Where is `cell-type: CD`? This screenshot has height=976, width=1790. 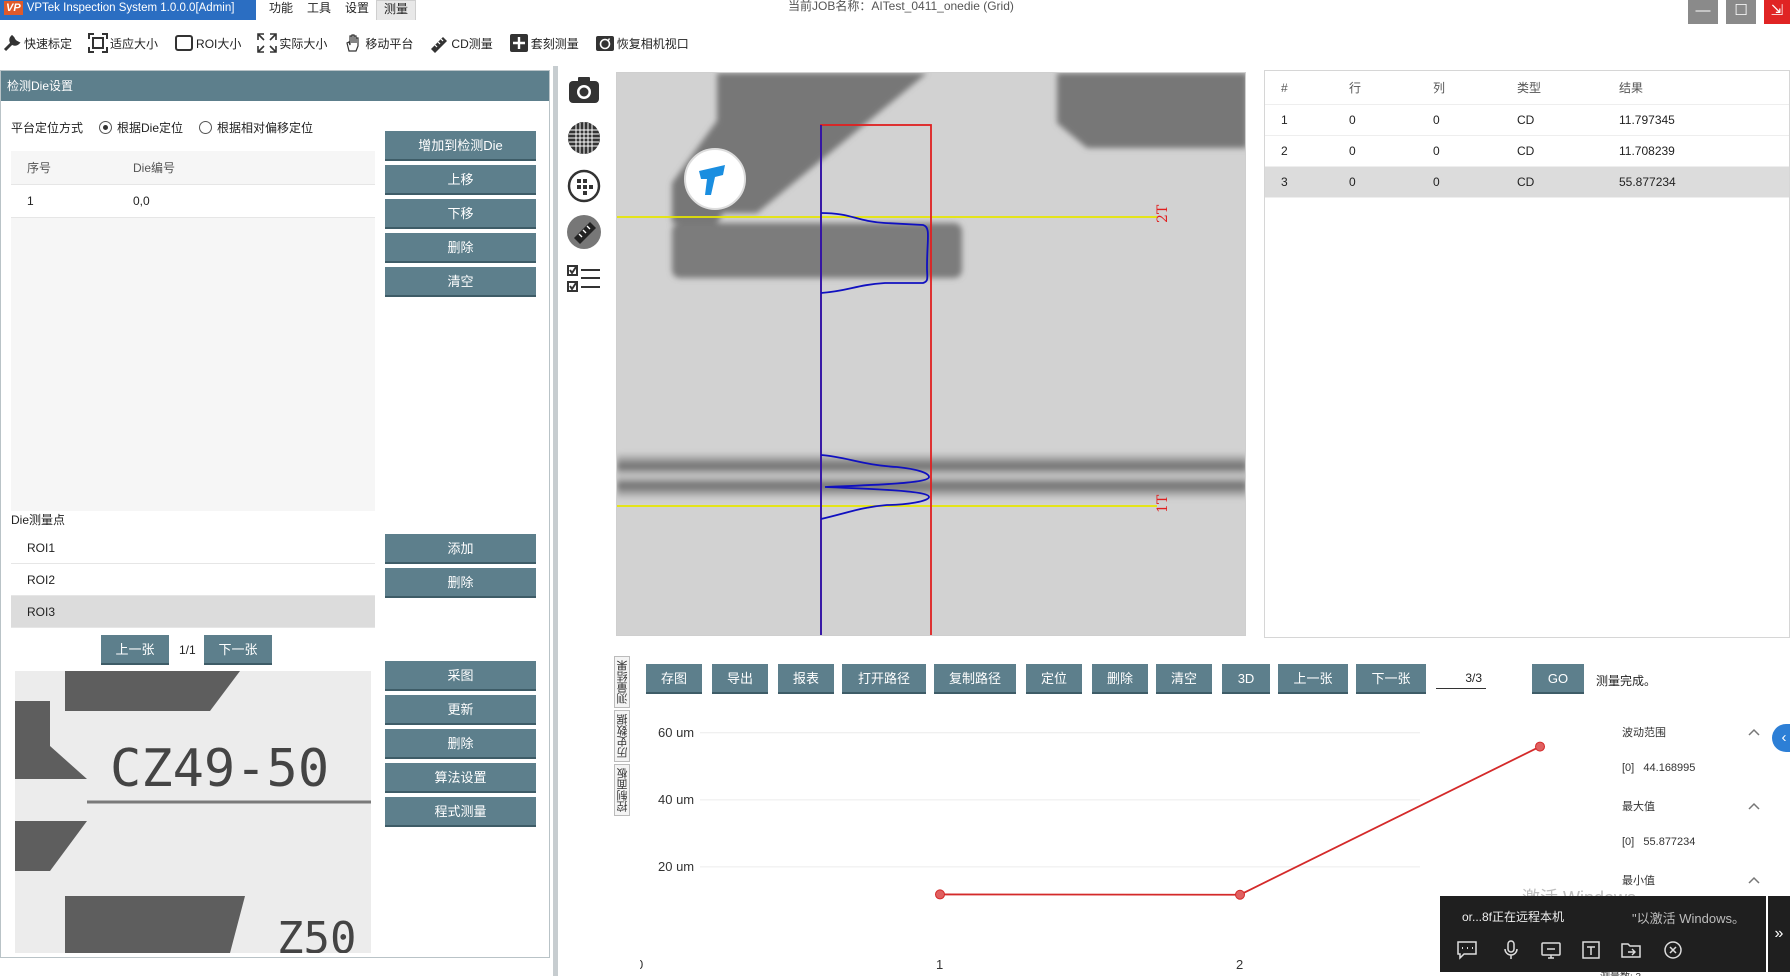 cell-type: CD is located at coordinates (1526, 151).